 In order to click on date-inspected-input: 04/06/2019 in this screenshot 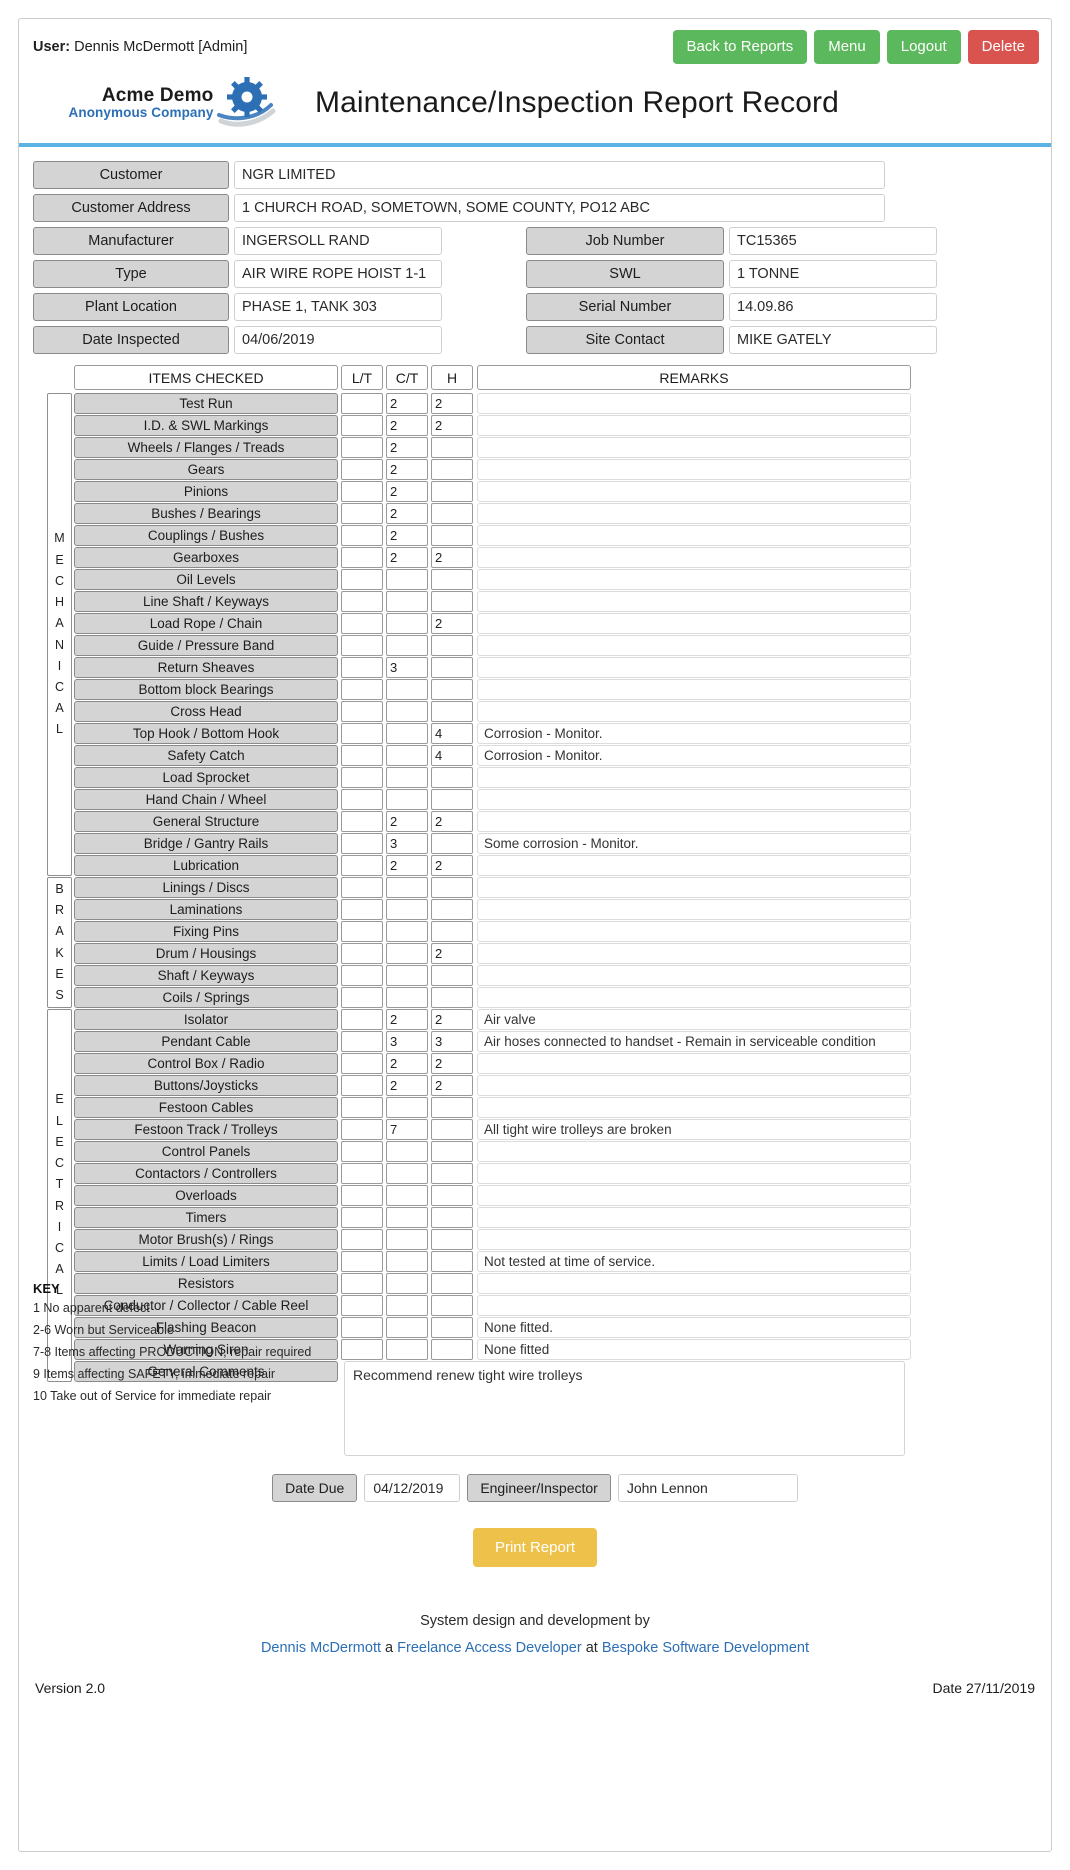, I will do `click(338, 340)`.